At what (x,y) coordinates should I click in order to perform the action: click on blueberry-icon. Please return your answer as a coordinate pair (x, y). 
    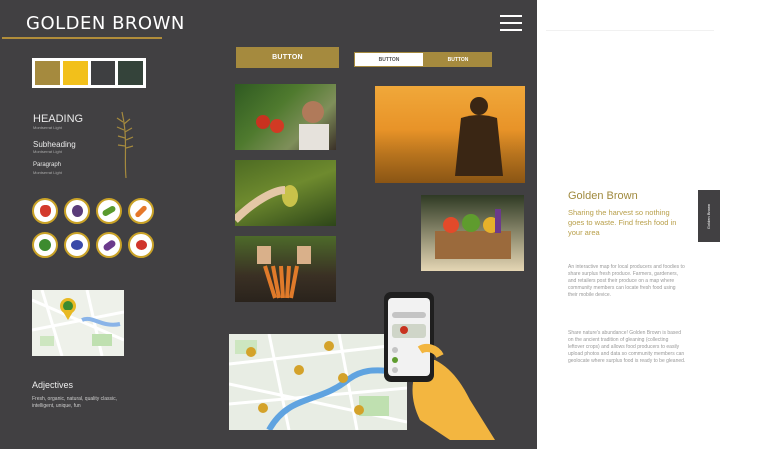
    Looking at the image, I should click on (77, 245).